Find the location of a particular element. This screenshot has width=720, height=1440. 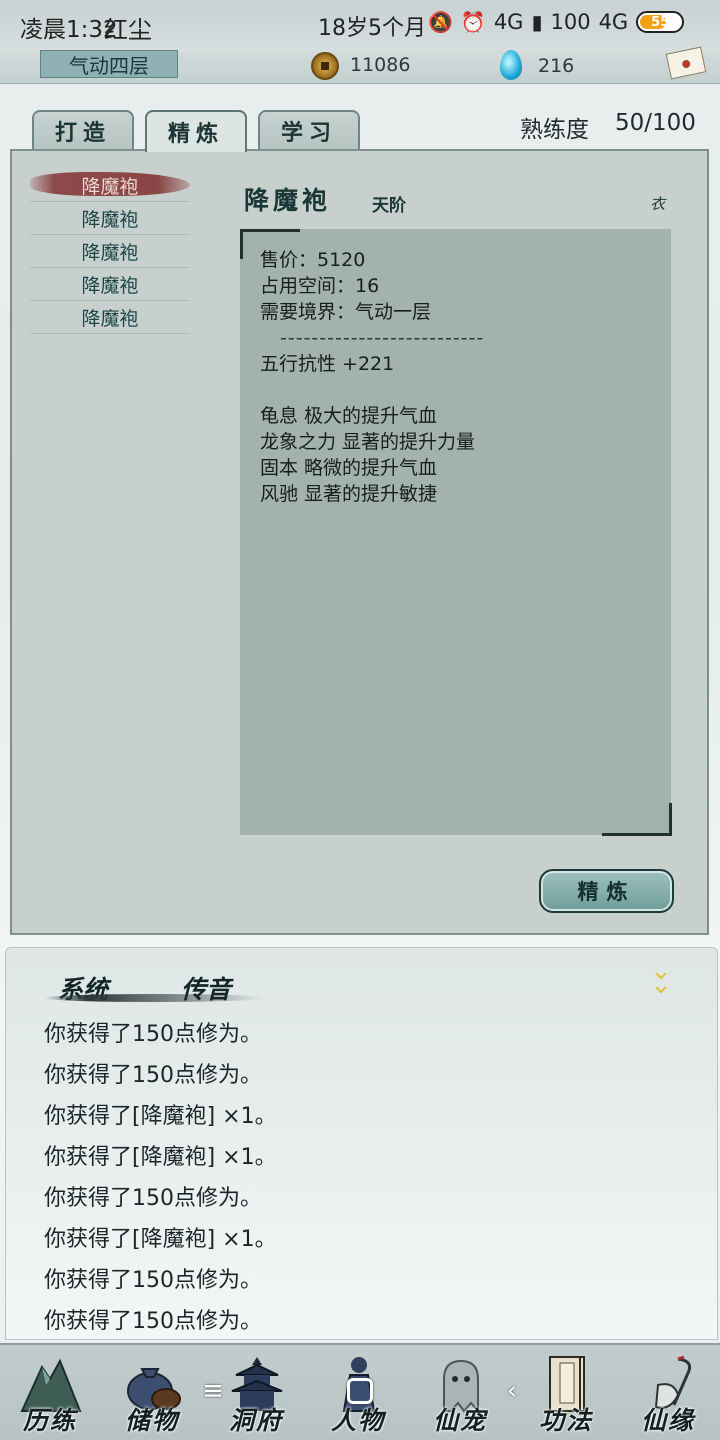

player-age: 18岁5个月 is located at coordinates (372, 28).